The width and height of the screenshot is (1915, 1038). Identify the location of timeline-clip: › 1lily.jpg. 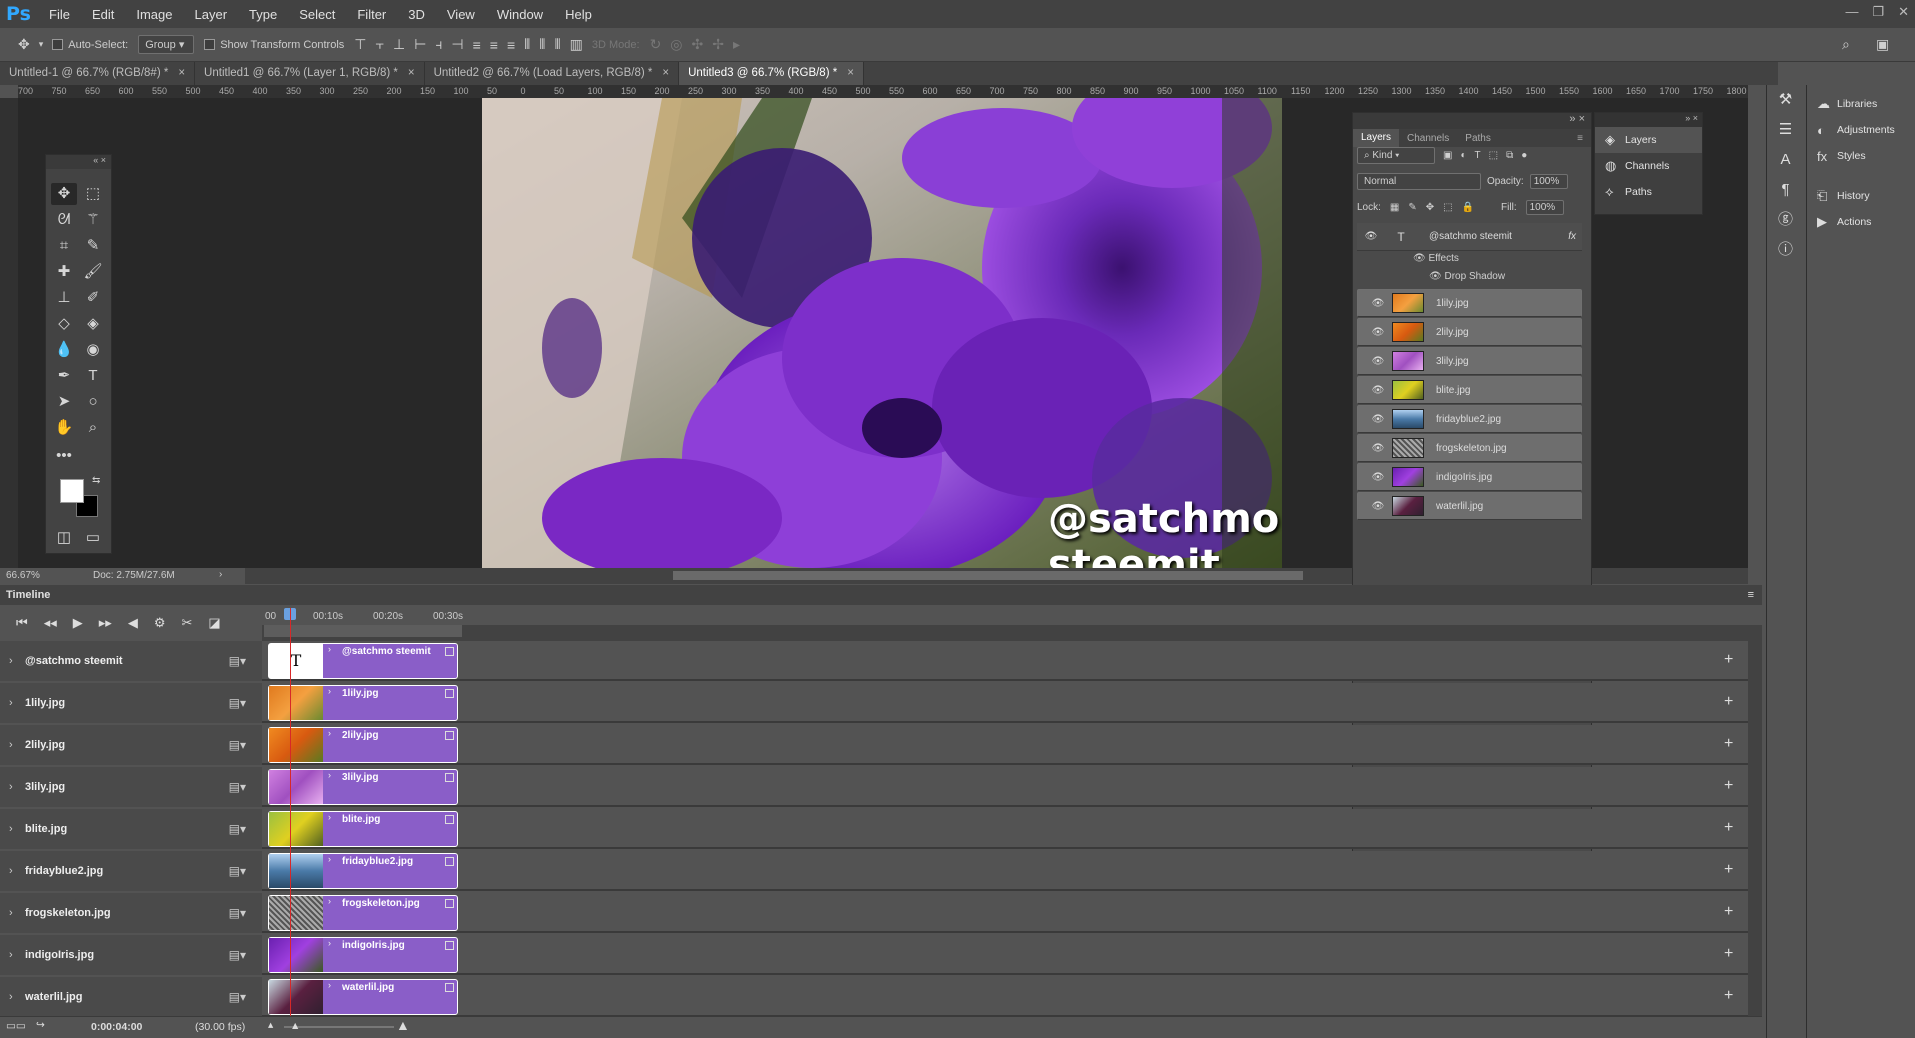
(363, 703).